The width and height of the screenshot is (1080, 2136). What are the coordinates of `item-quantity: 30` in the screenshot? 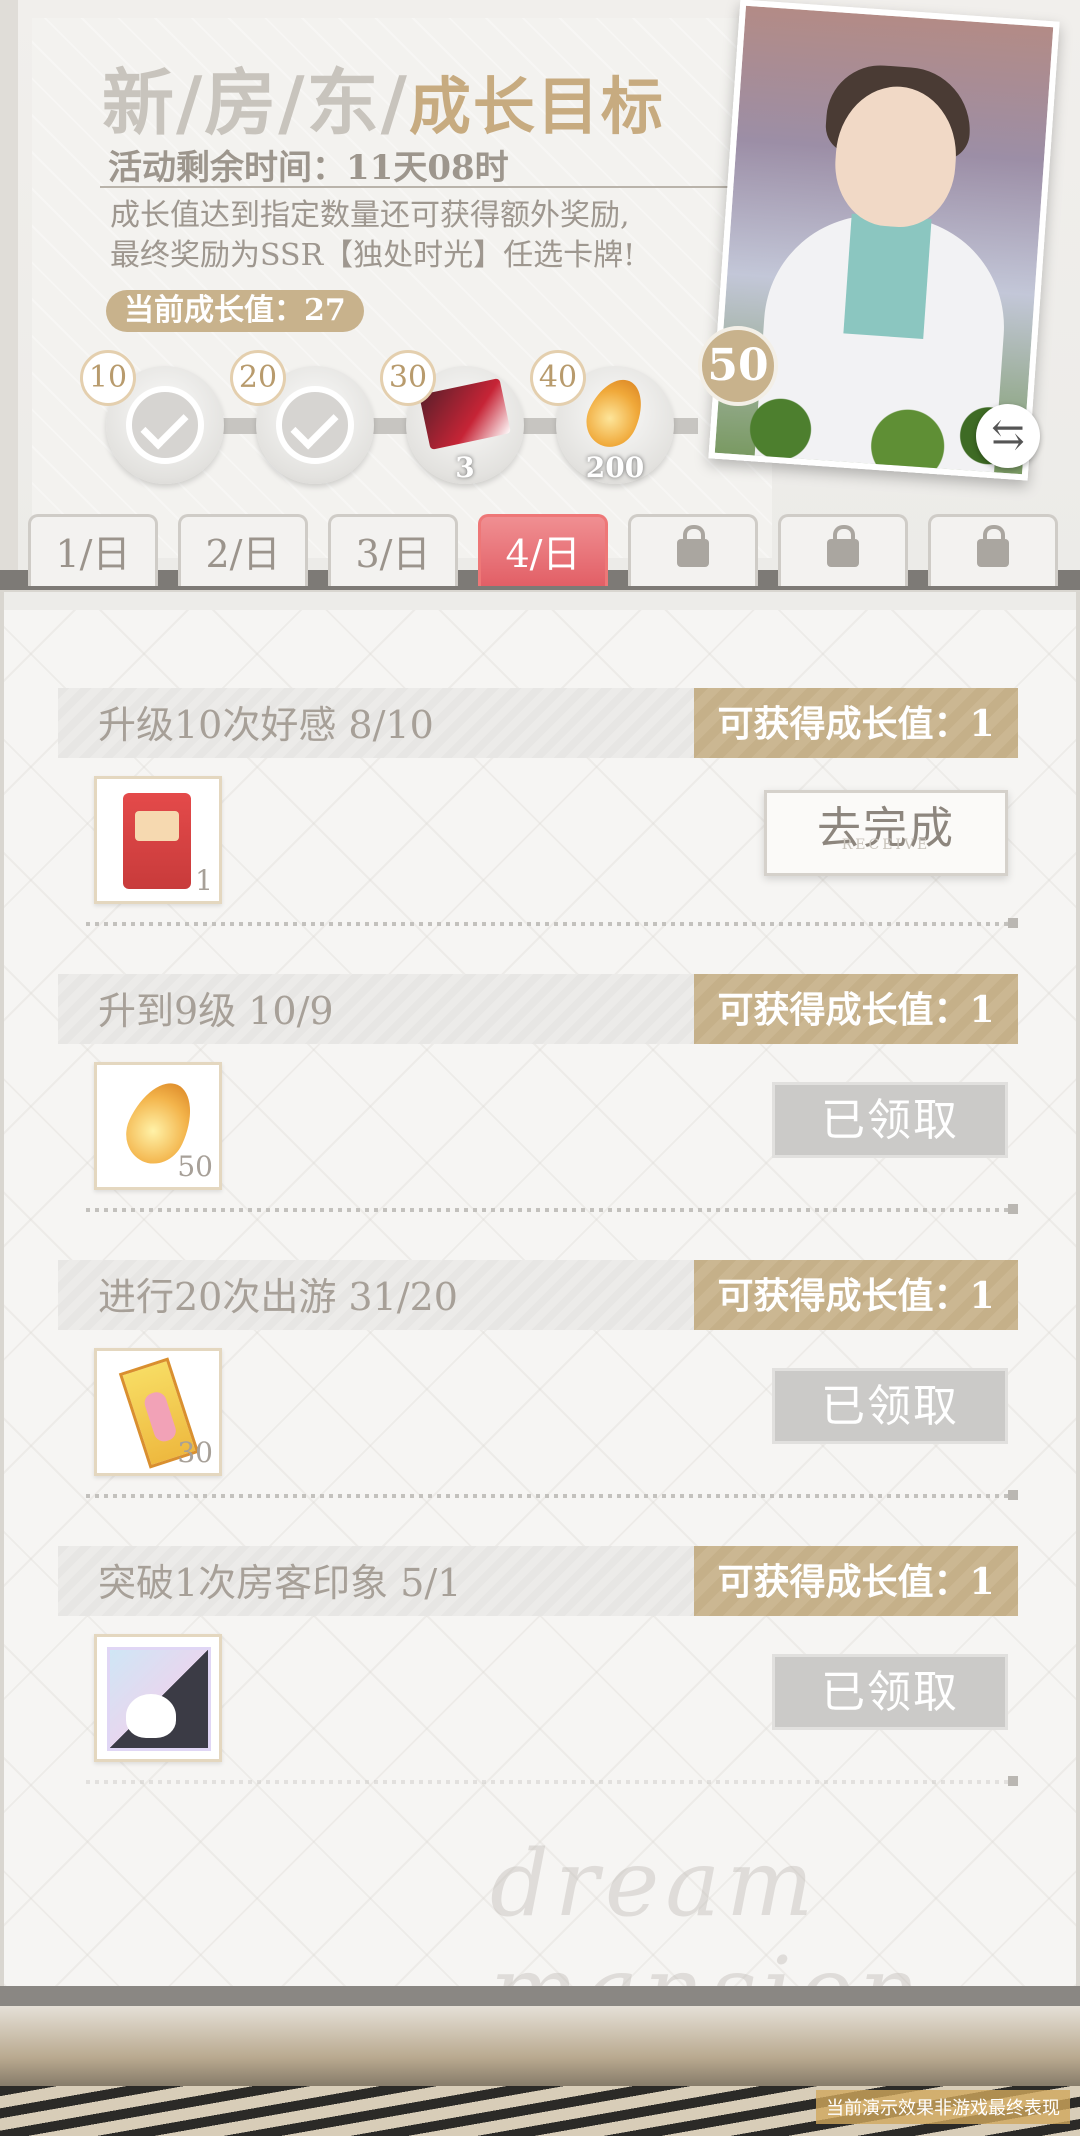 It's located at (195, 1452).